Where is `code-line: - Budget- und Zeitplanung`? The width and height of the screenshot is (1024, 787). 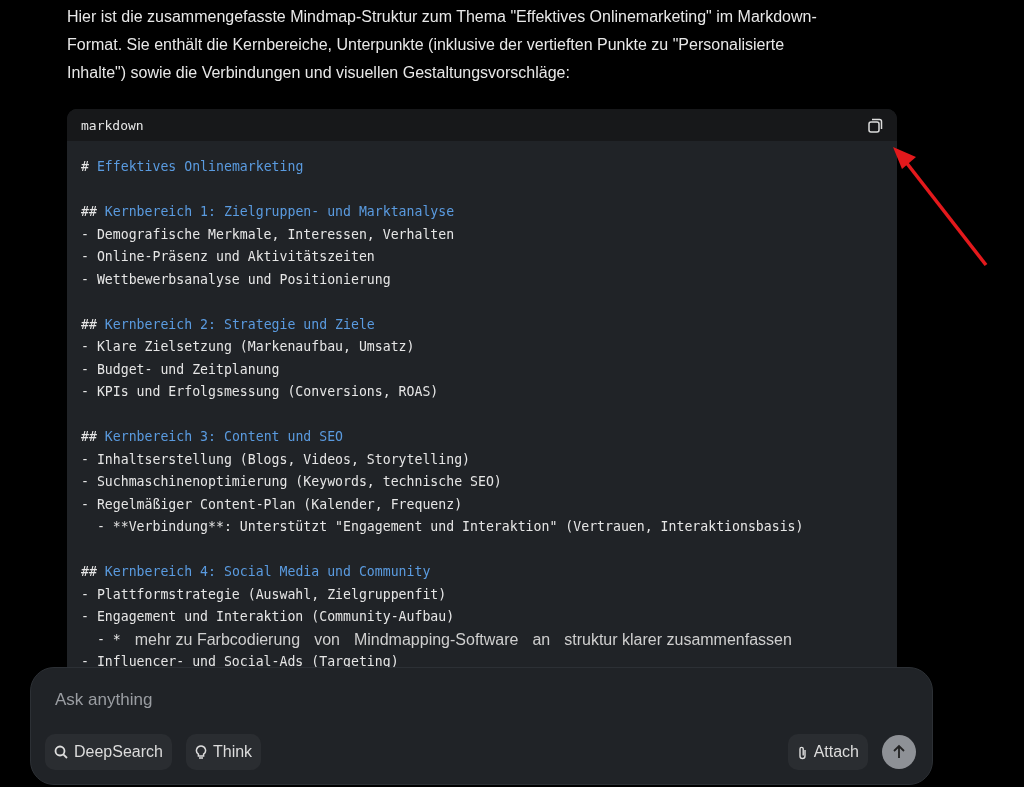
code-line: - Budget- und Zeitplanung is located at coordinates (180, 369).